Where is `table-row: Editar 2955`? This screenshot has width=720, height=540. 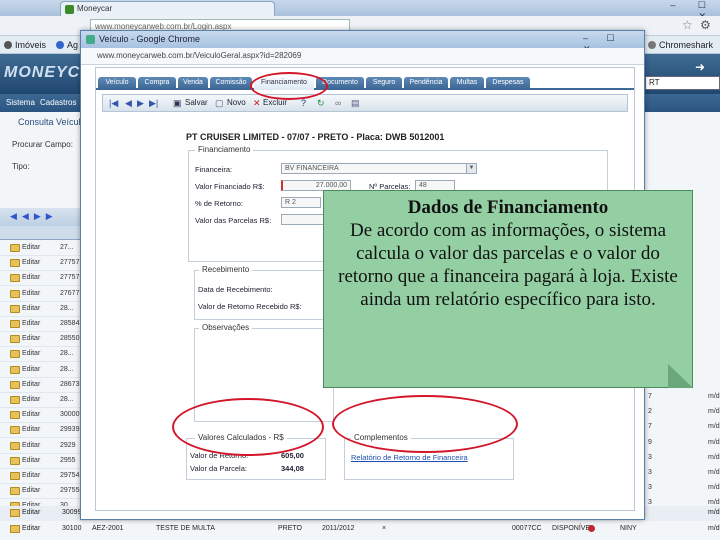 table-row: Editar 2955 is located at coordinates (40, 461).